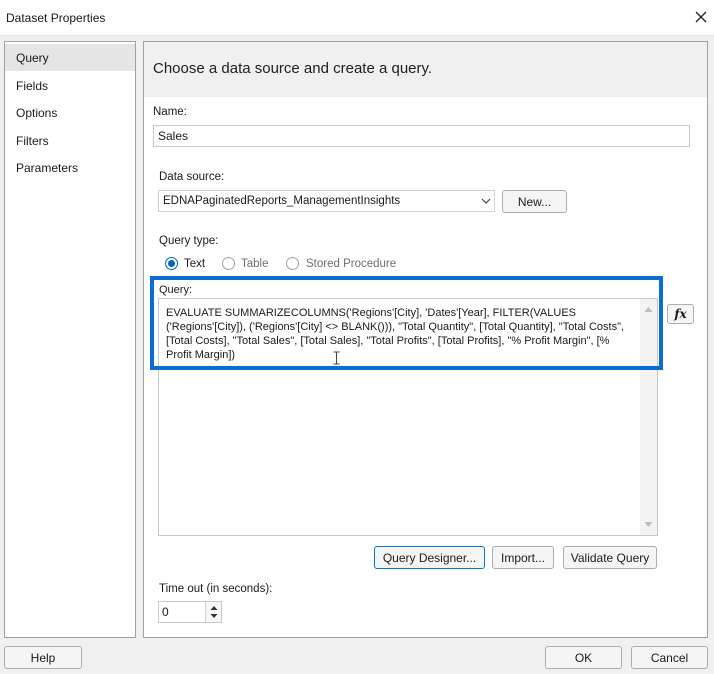 This screenshot has height=674, width=714. Describe the element at coordinates (583, 657) in the screenshot. I see `ok-button: OK` at that location.